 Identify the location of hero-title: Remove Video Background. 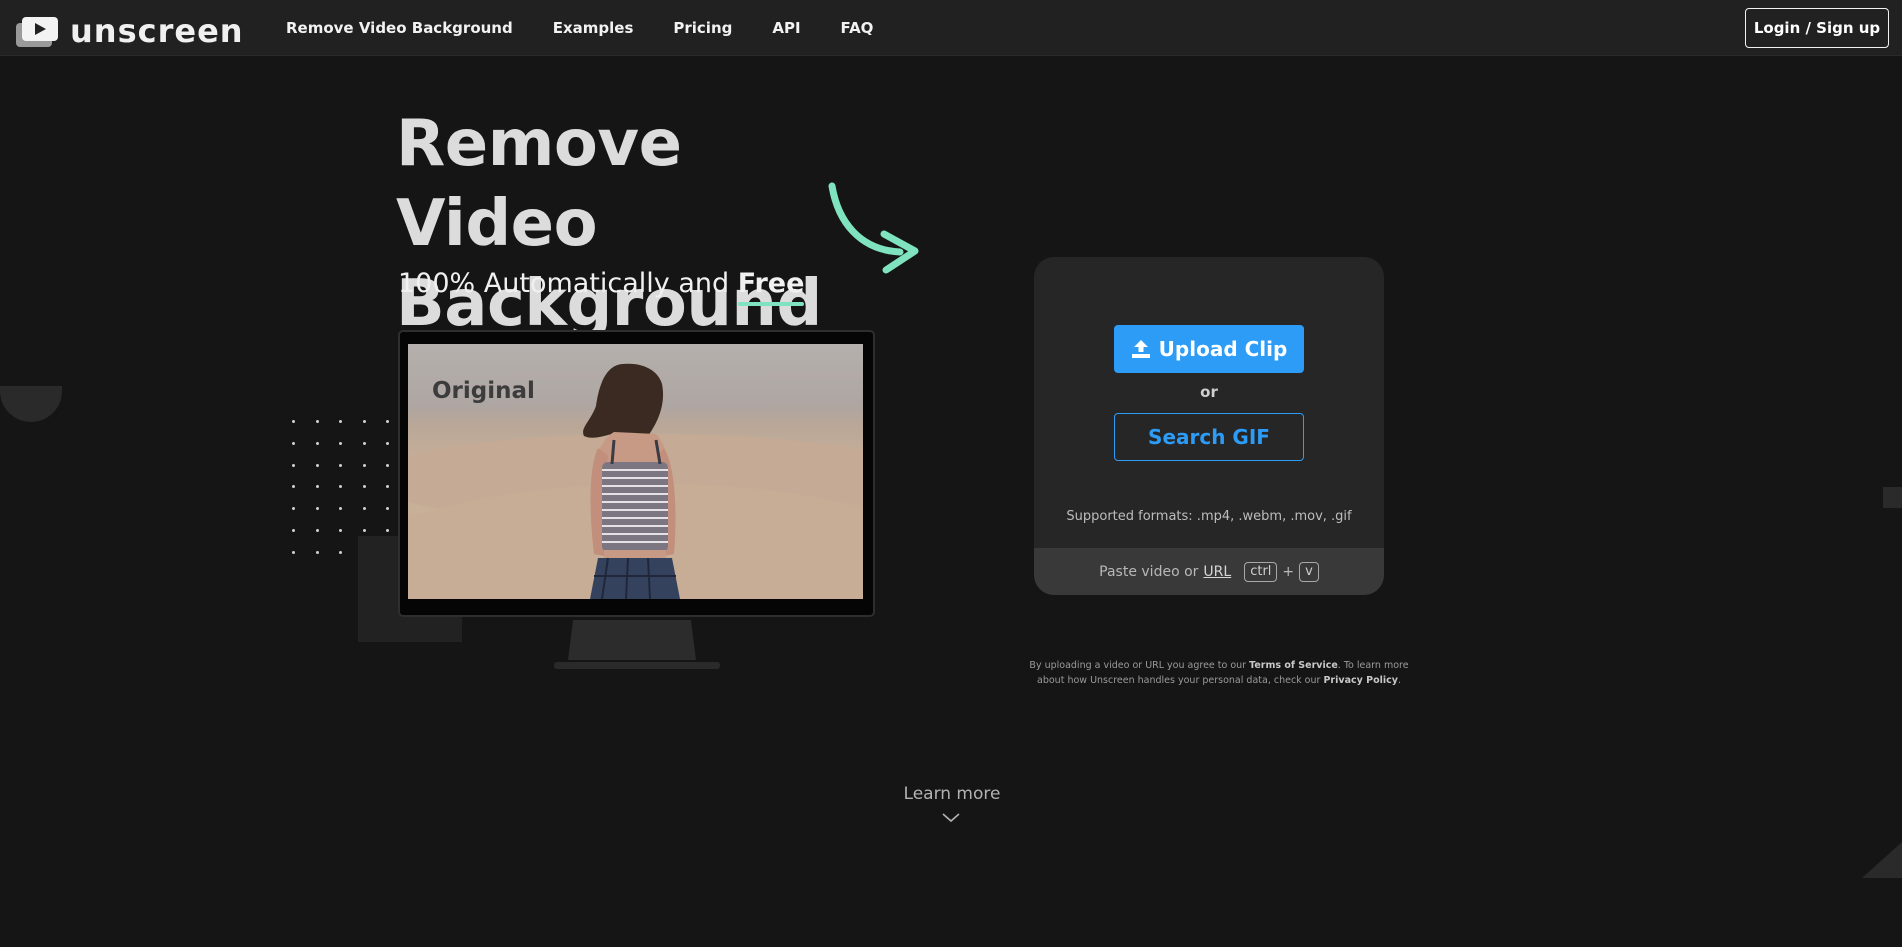
(646, 224).